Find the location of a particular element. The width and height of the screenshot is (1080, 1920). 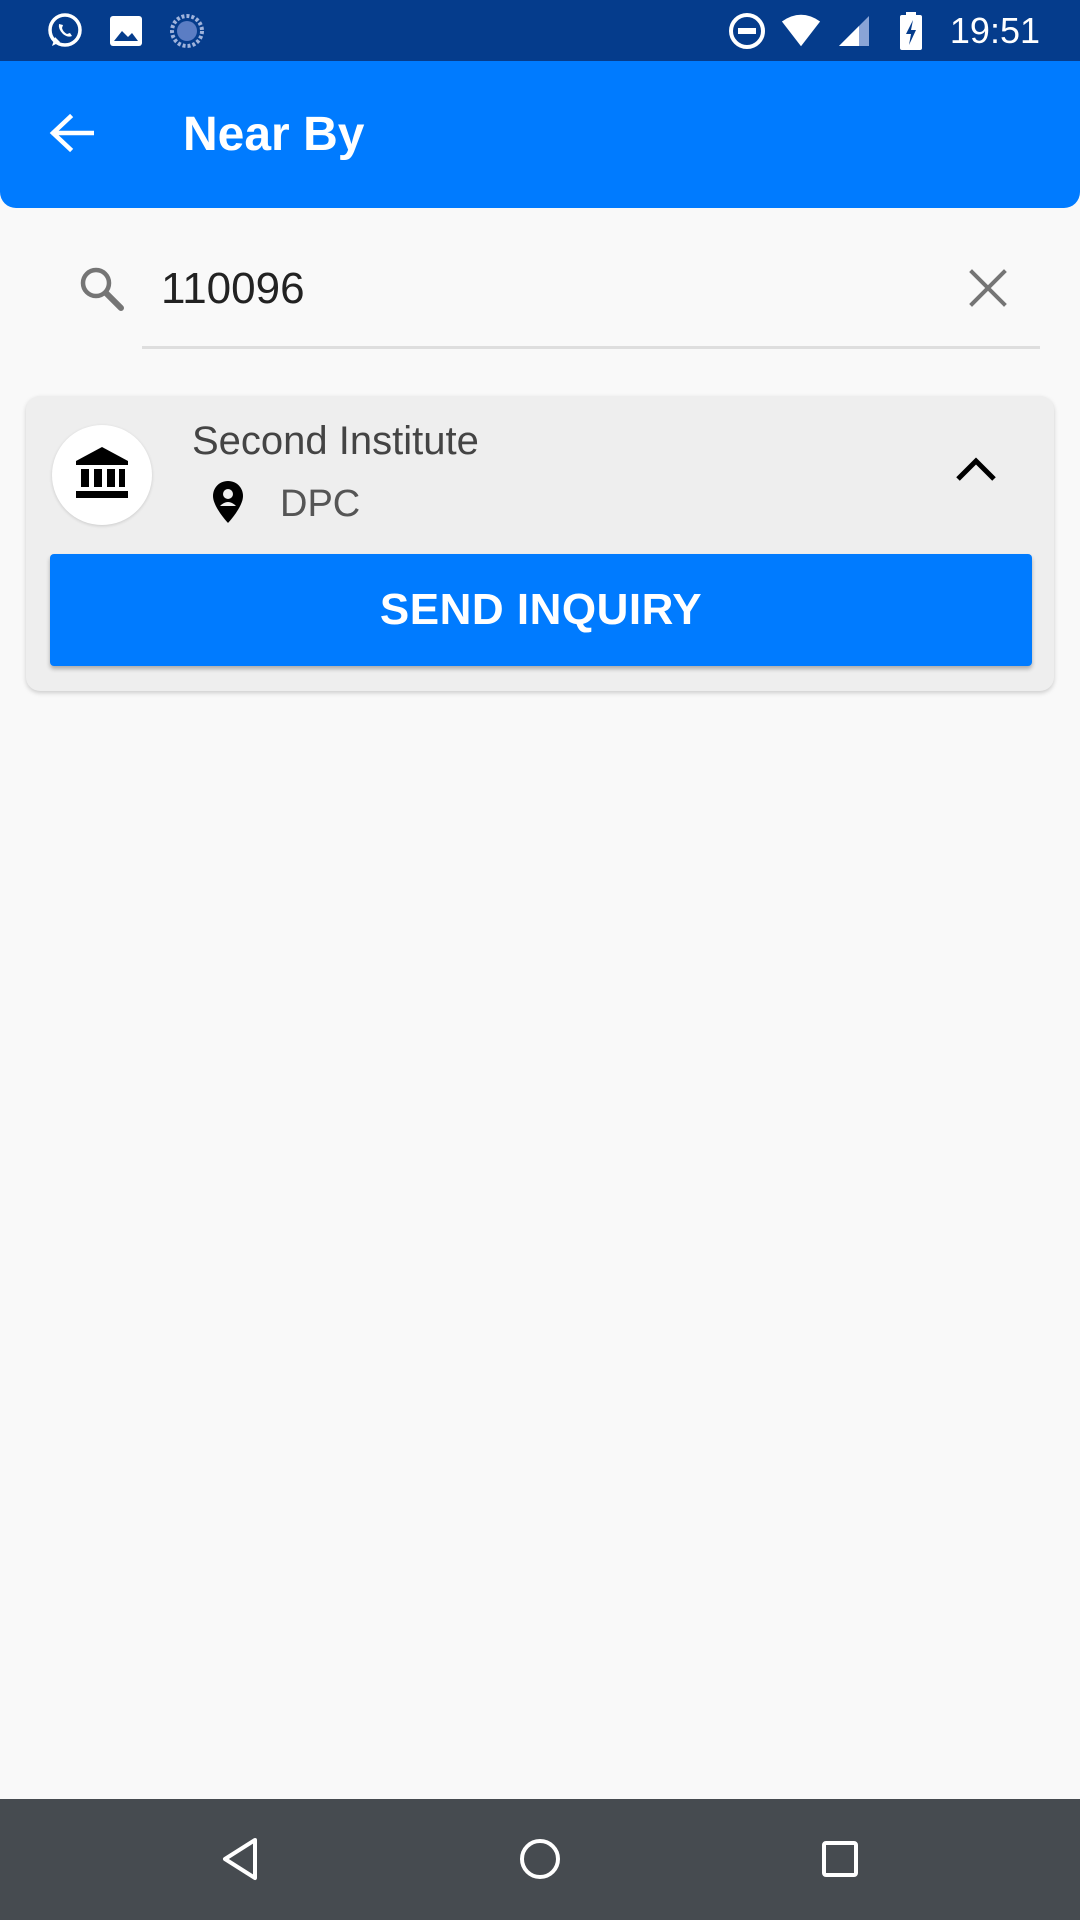

wifi-icon is located at coordinates (801, 31).